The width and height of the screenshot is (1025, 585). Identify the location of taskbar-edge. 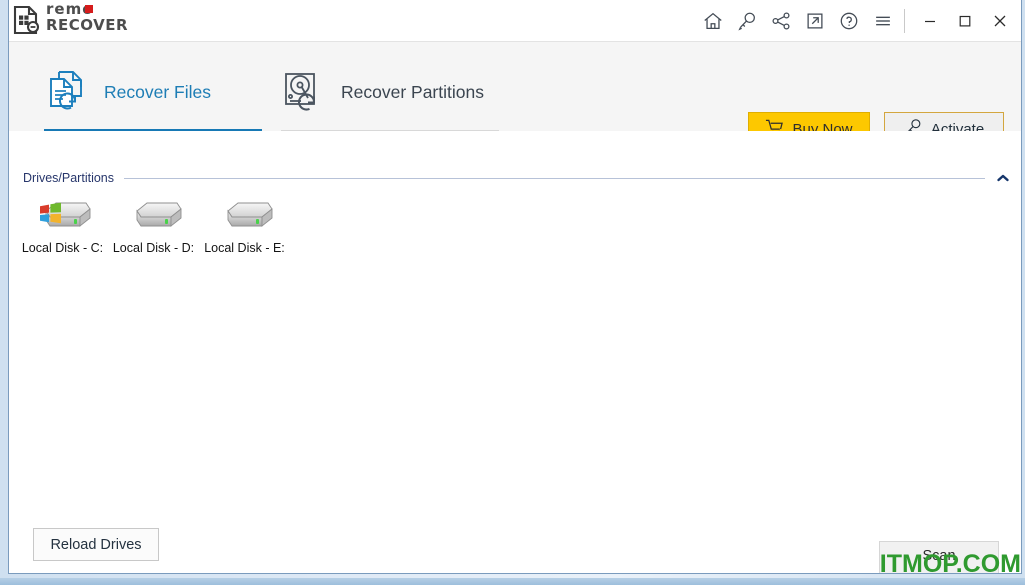
(446, 582).